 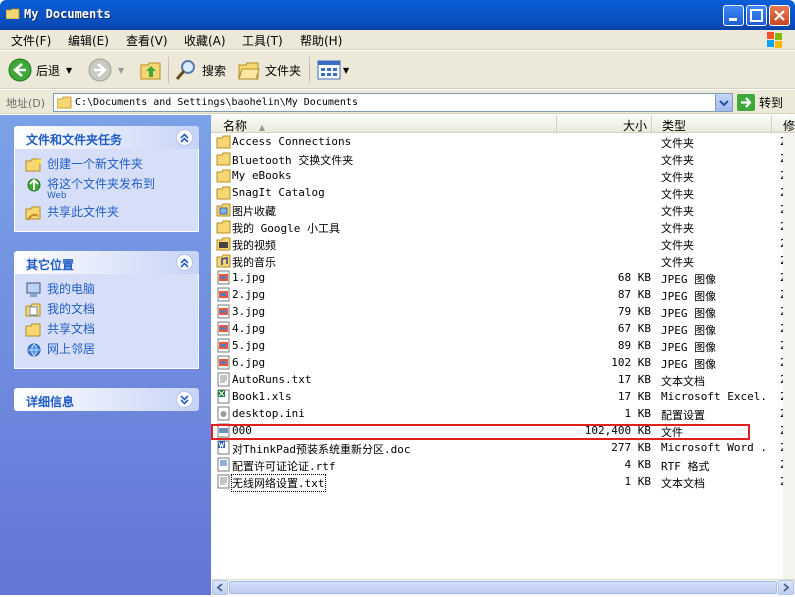 What do you see at coordinates (286, 228) in the screenshot?
I see `file-name: 我的 Google 小工具` at bounding box center [286, 228].